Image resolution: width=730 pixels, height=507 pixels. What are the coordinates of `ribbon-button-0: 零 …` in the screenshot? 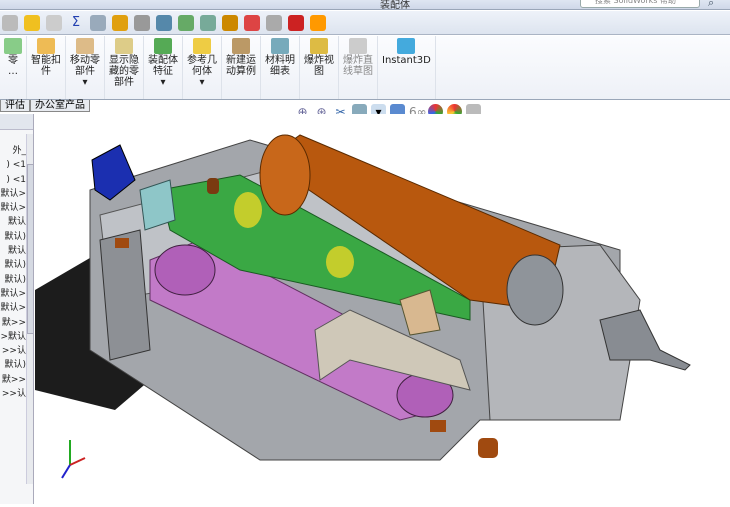 It's located at (13, 67).